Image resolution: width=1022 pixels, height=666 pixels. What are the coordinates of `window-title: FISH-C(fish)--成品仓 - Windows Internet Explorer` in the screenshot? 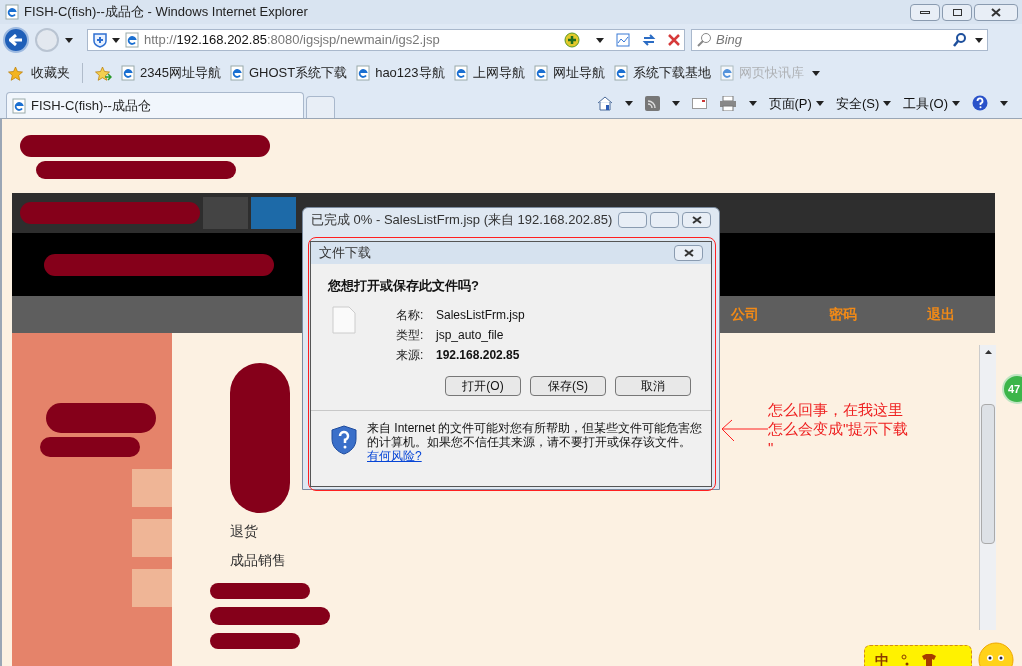 It's located at (166, 12).